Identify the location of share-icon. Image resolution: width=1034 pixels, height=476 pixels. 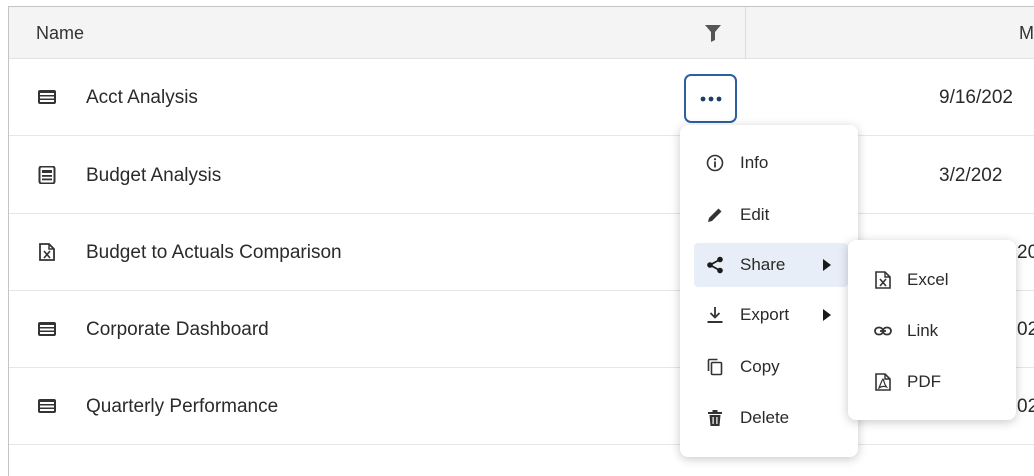
(715, 265).